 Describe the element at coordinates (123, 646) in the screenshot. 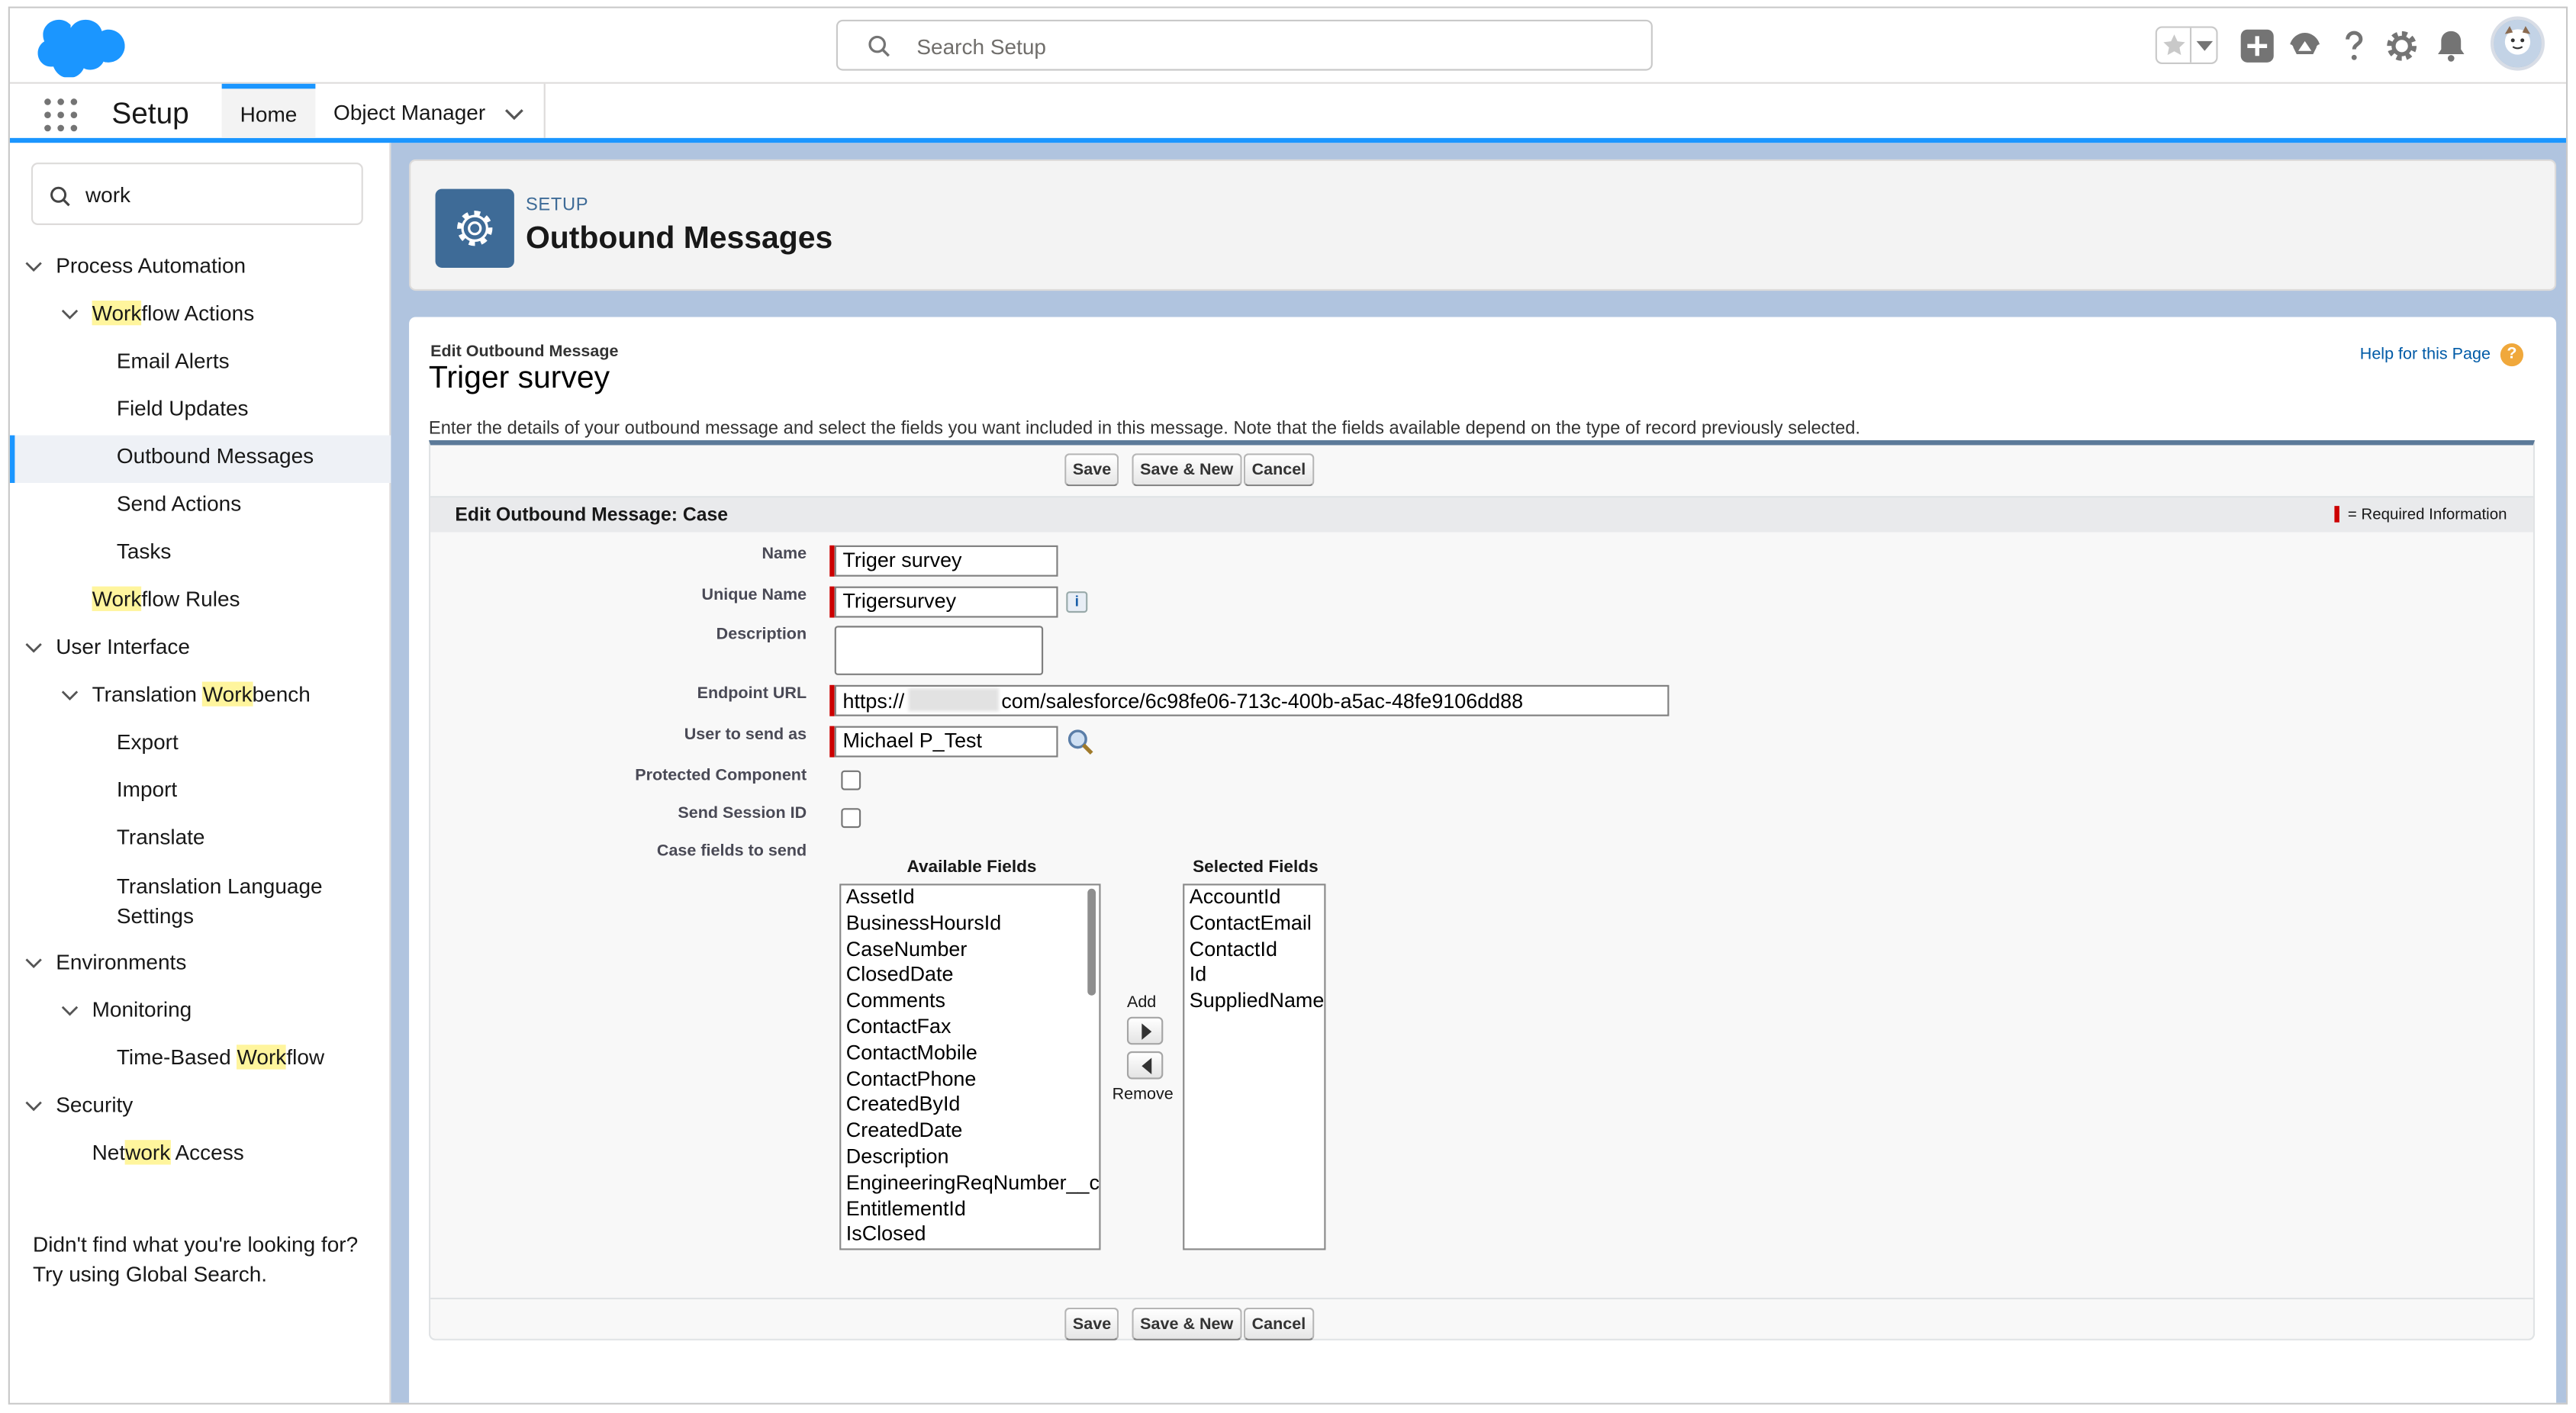

I see `label-text: User Interface` at that location.